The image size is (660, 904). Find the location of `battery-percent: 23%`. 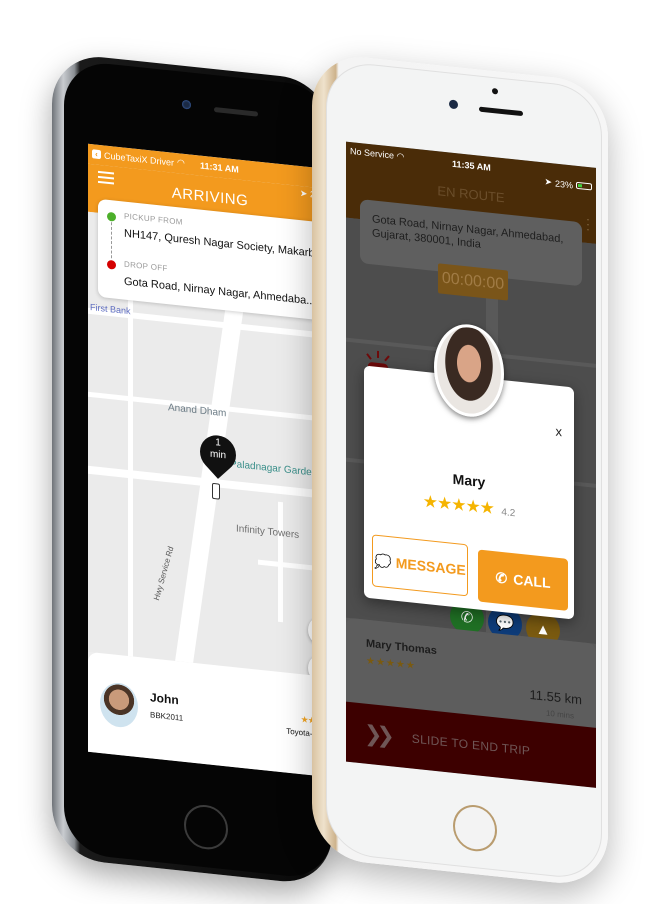

battery-percent: 23% is located at coordinates (563, 184).